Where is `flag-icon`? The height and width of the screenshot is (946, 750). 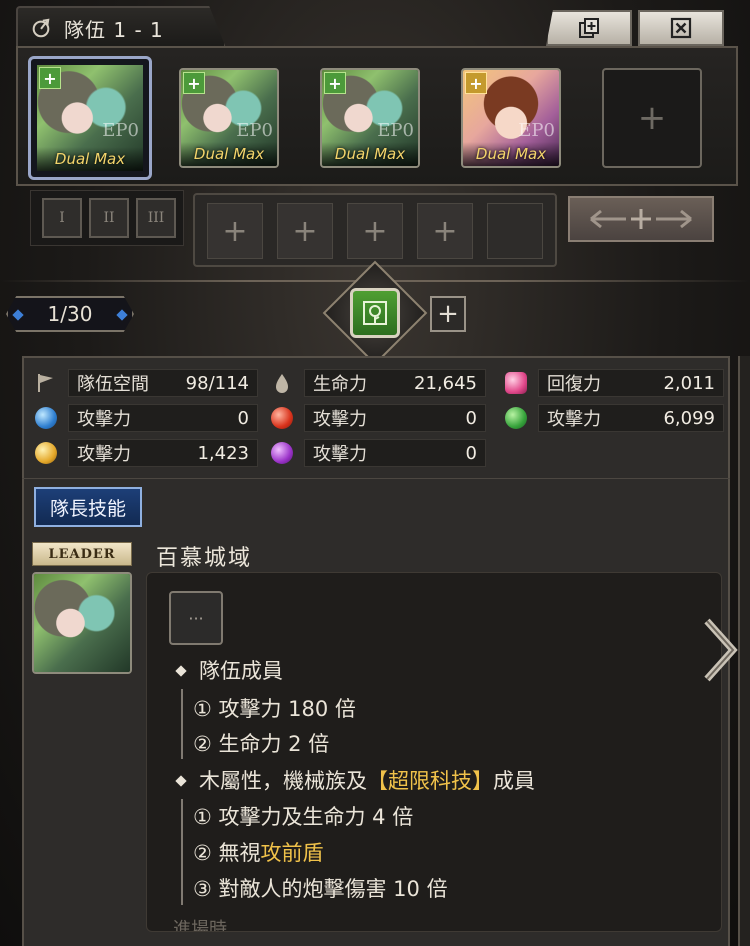 flag-icon is located at coordinates (46, 383).